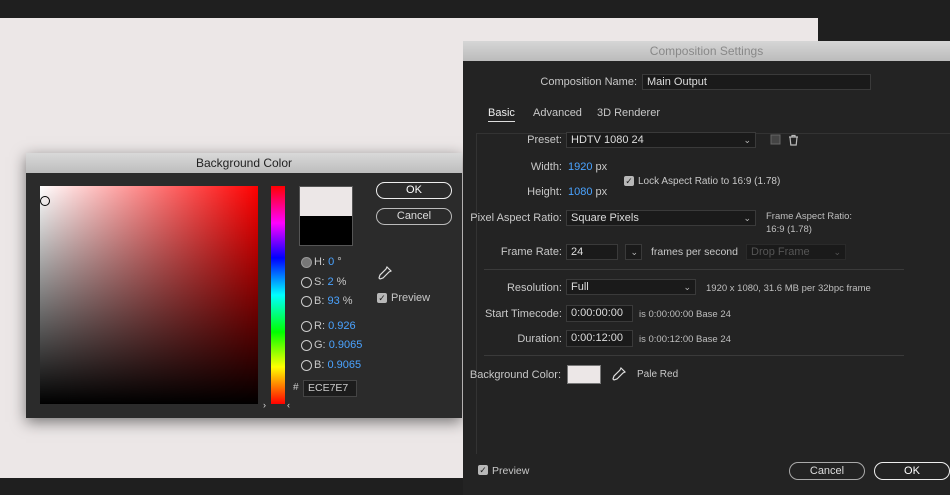  I want to click on hex-input: ECE7E7, so click(330, 388).